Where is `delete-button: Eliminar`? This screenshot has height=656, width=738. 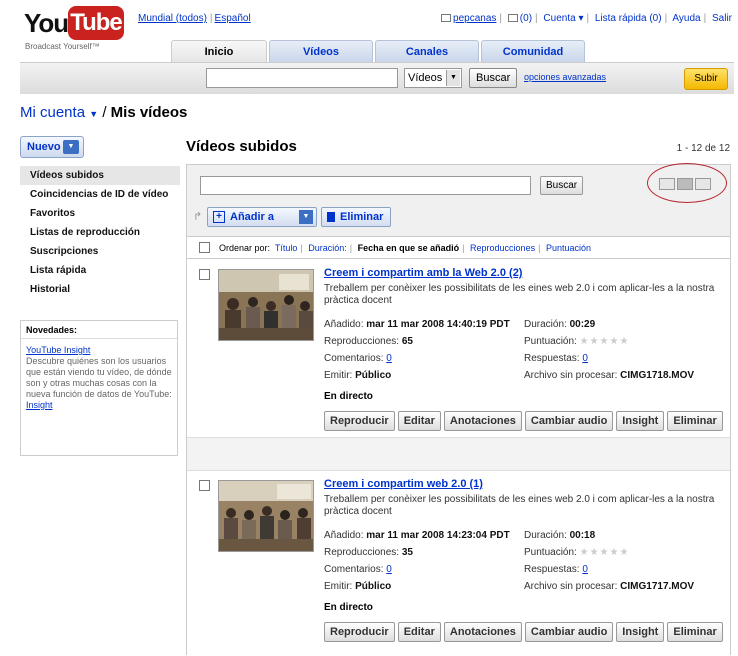
delete-button: Eliminar is located at coordinates (356, 217).